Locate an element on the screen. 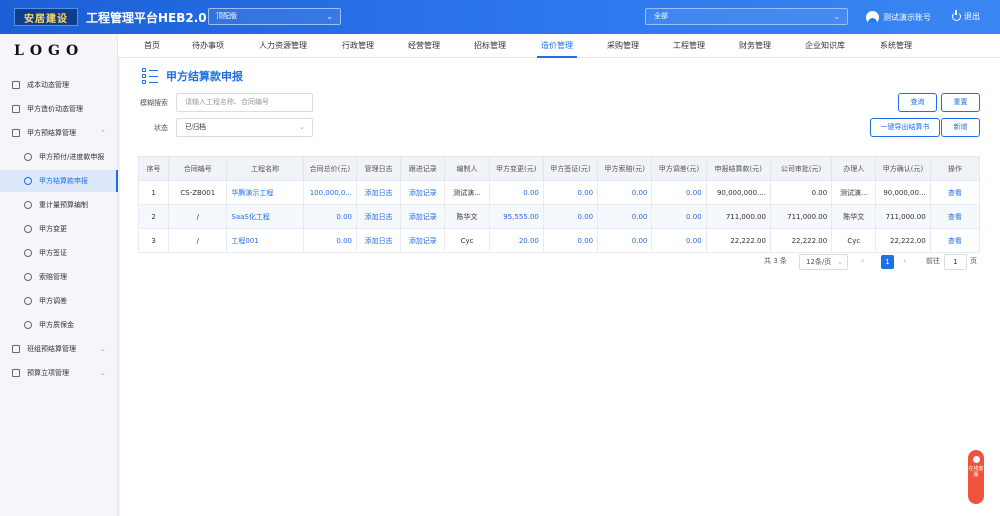 The image size is (1000, 516). page-suffix: 页 is located at coordinates (973, 261).